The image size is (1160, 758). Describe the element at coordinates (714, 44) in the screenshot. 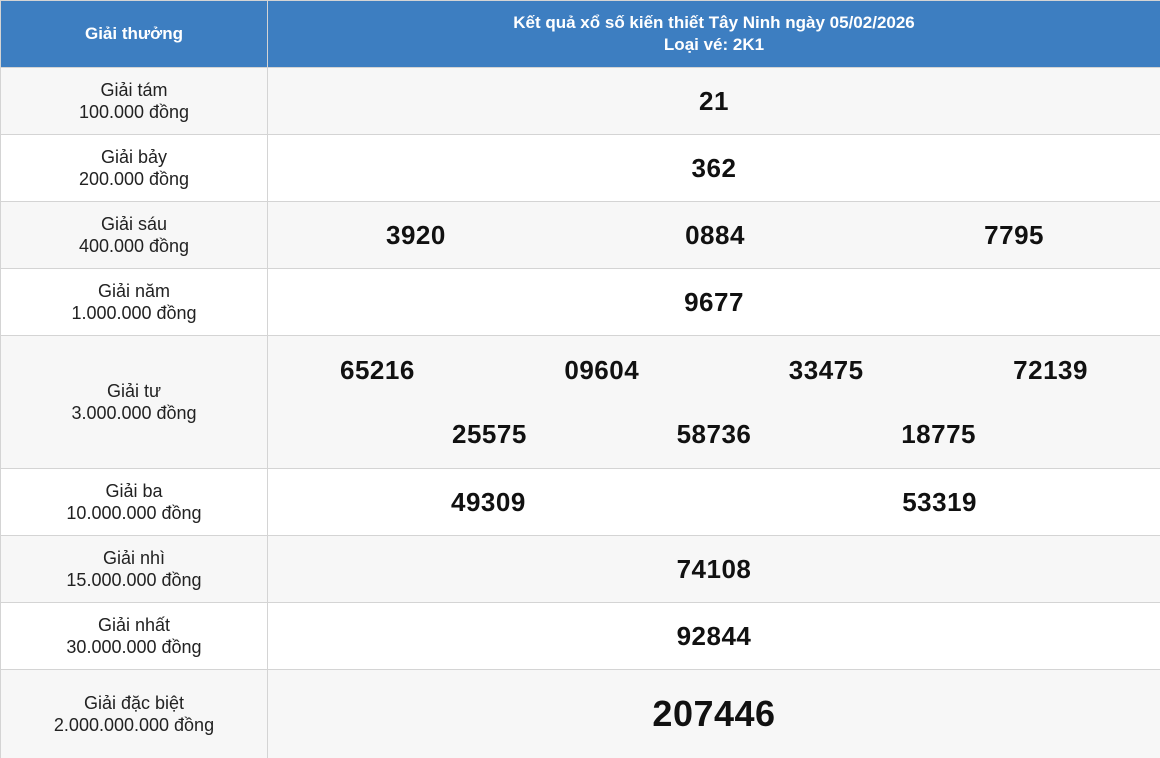

I see `ticket-type: Loại vé: 2K1` at that location.